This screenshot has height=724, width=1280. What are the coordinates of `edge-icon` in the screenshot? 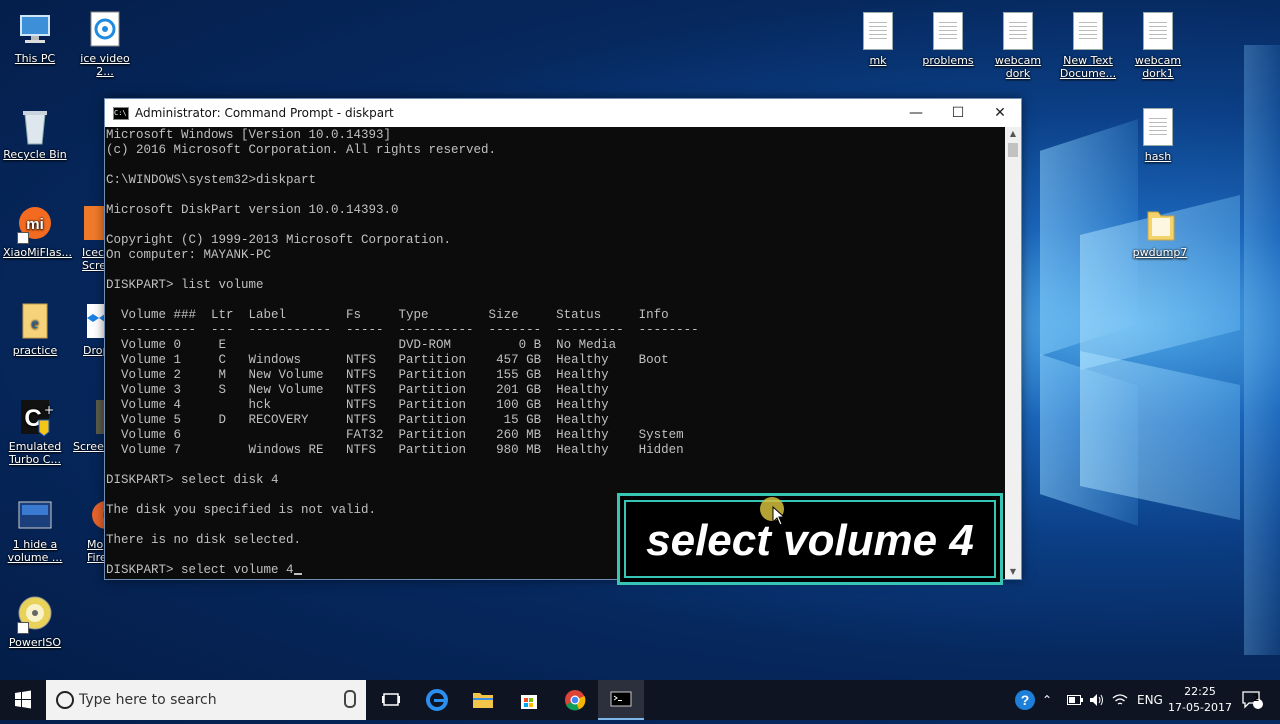 It's located at (437, 700).